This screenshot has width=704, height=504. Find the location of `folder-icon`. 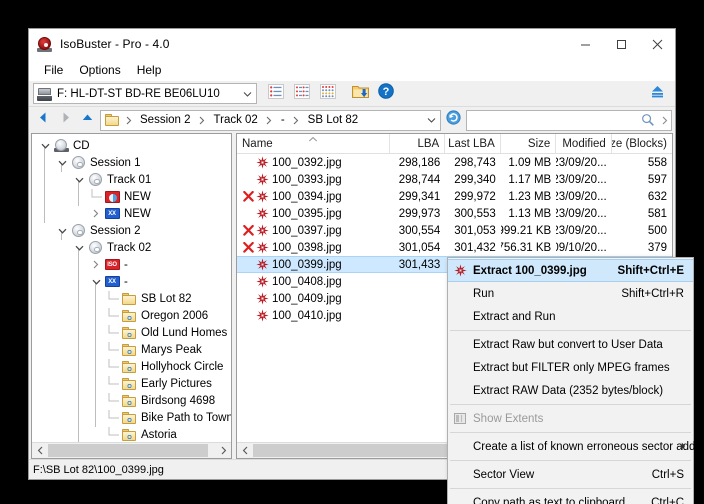

folder-icon is located at coordinates (113, 120).